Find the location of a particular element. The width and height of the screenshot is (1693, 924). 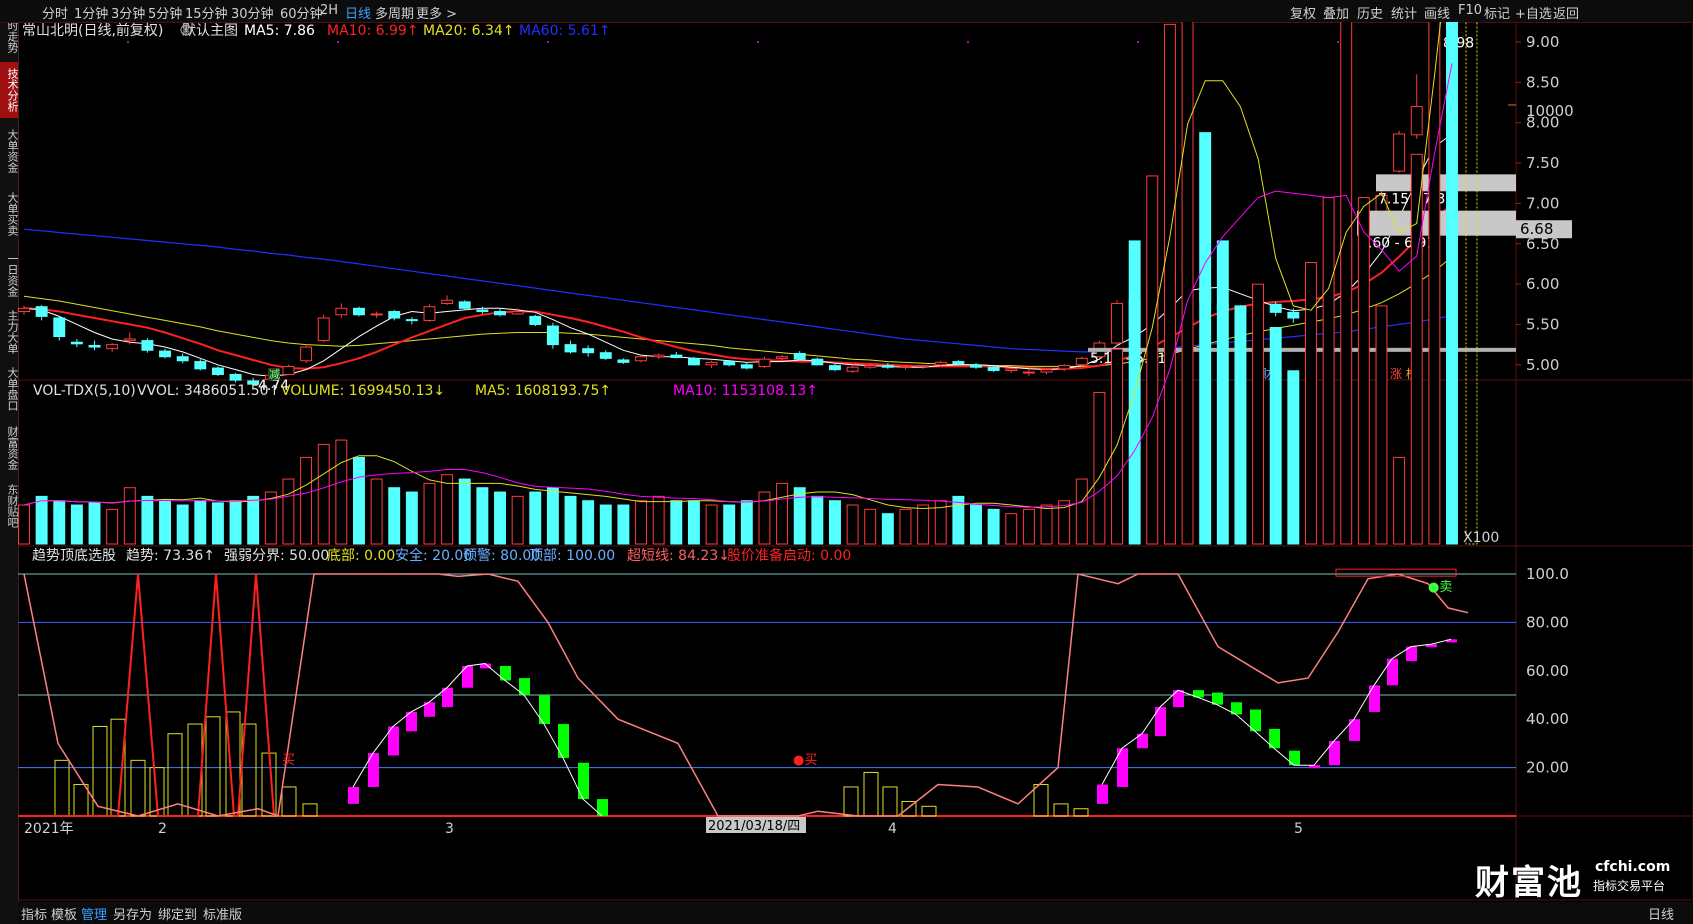

tool-8: 返回 is located at coordinates (1566, 12).